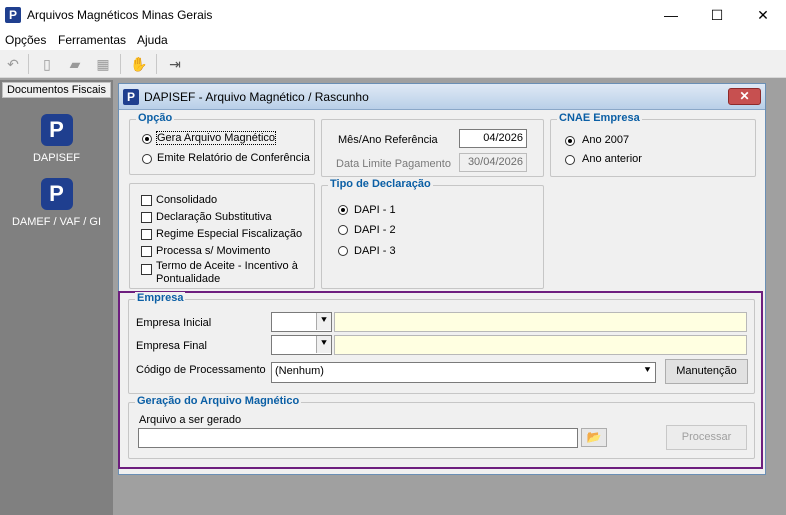 The height and width of the screenshot is (515, 786). What do you see at coordinates (599, 118) in the screenshot?
I see `cnae-legend: CNAE Empresa` at bounding box center [599, 118].